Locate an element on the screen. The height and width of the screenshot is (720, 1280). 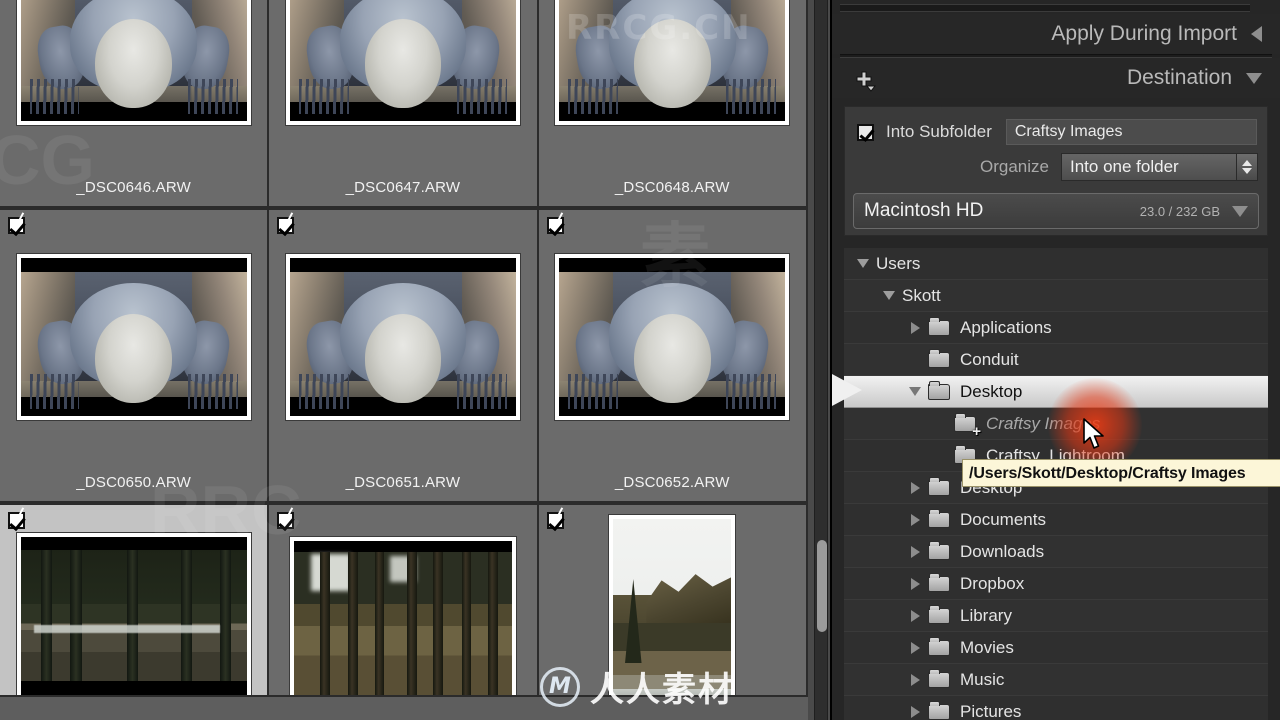
organize-row: Organize Into one folder is located at coordinates (1056, 171).